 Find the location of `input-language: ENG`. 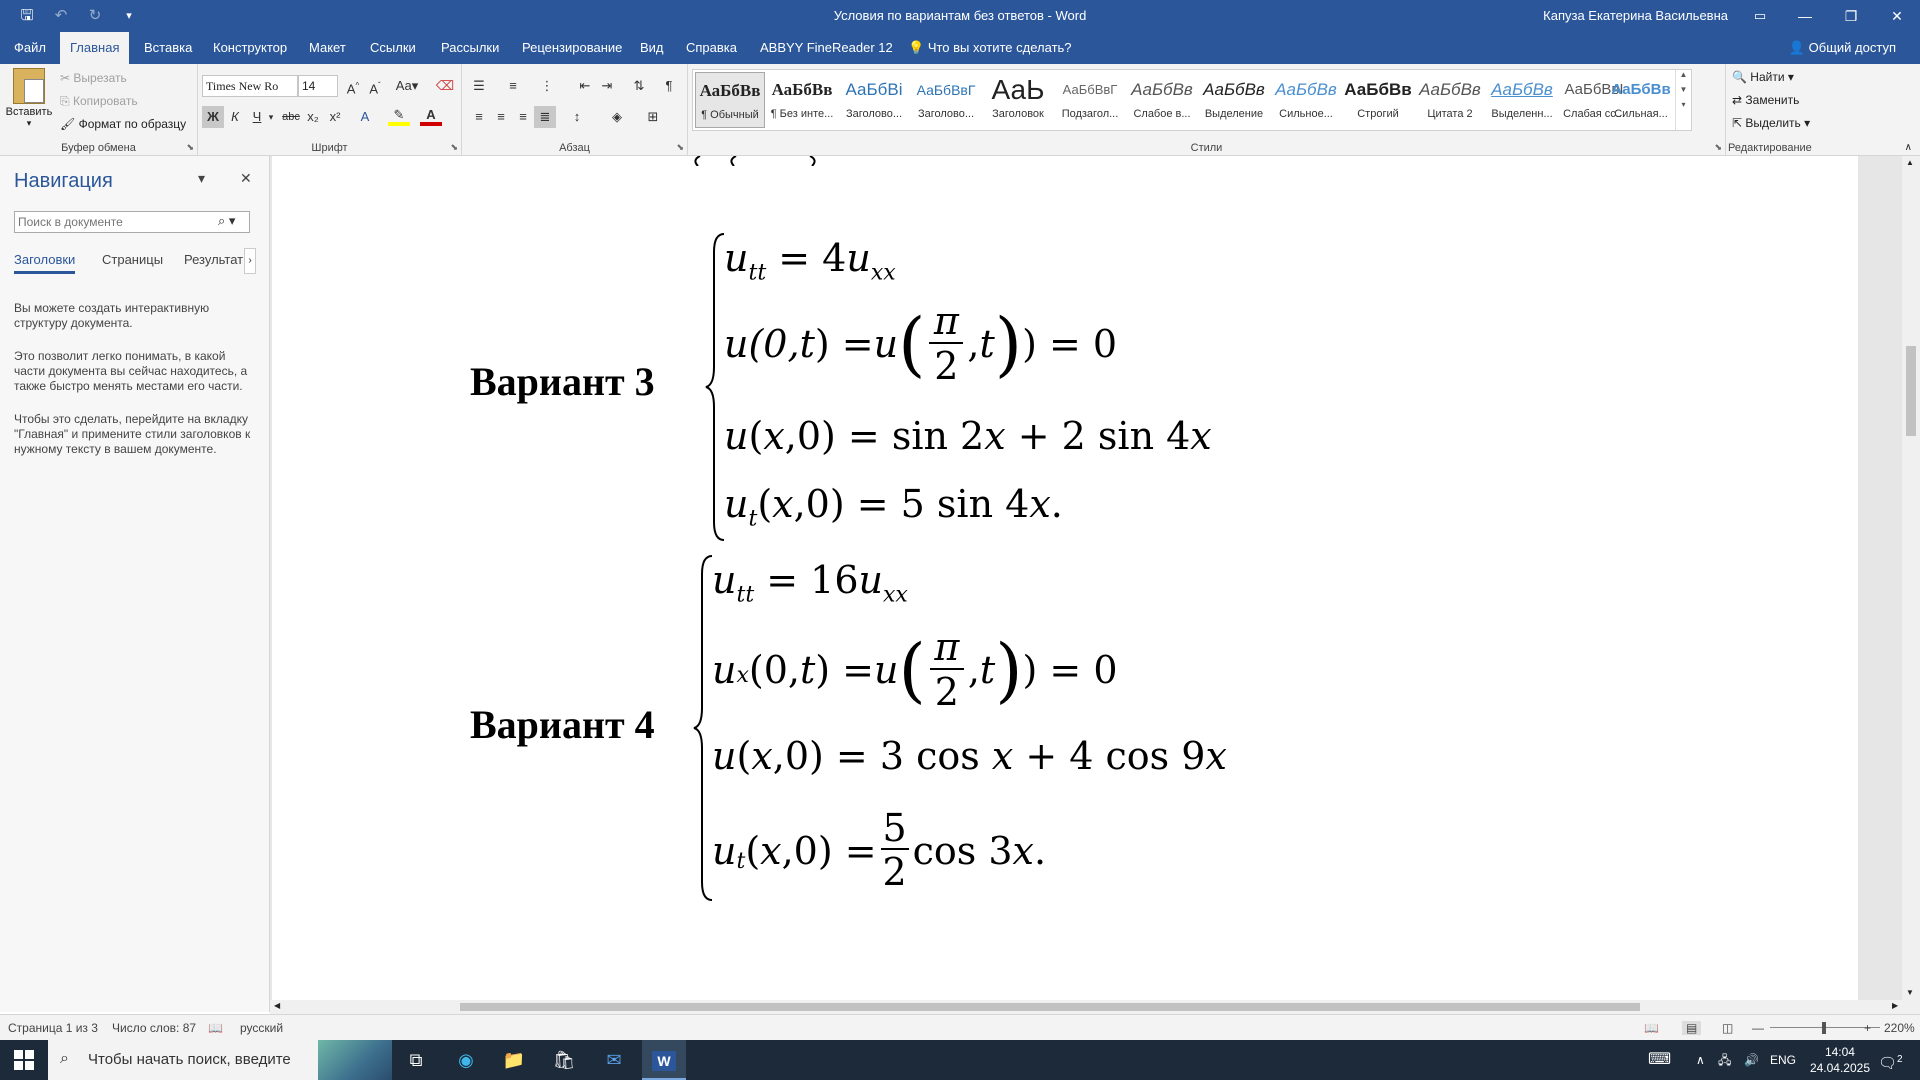

input-language: ENG is located at coordinates (1783, 1060).